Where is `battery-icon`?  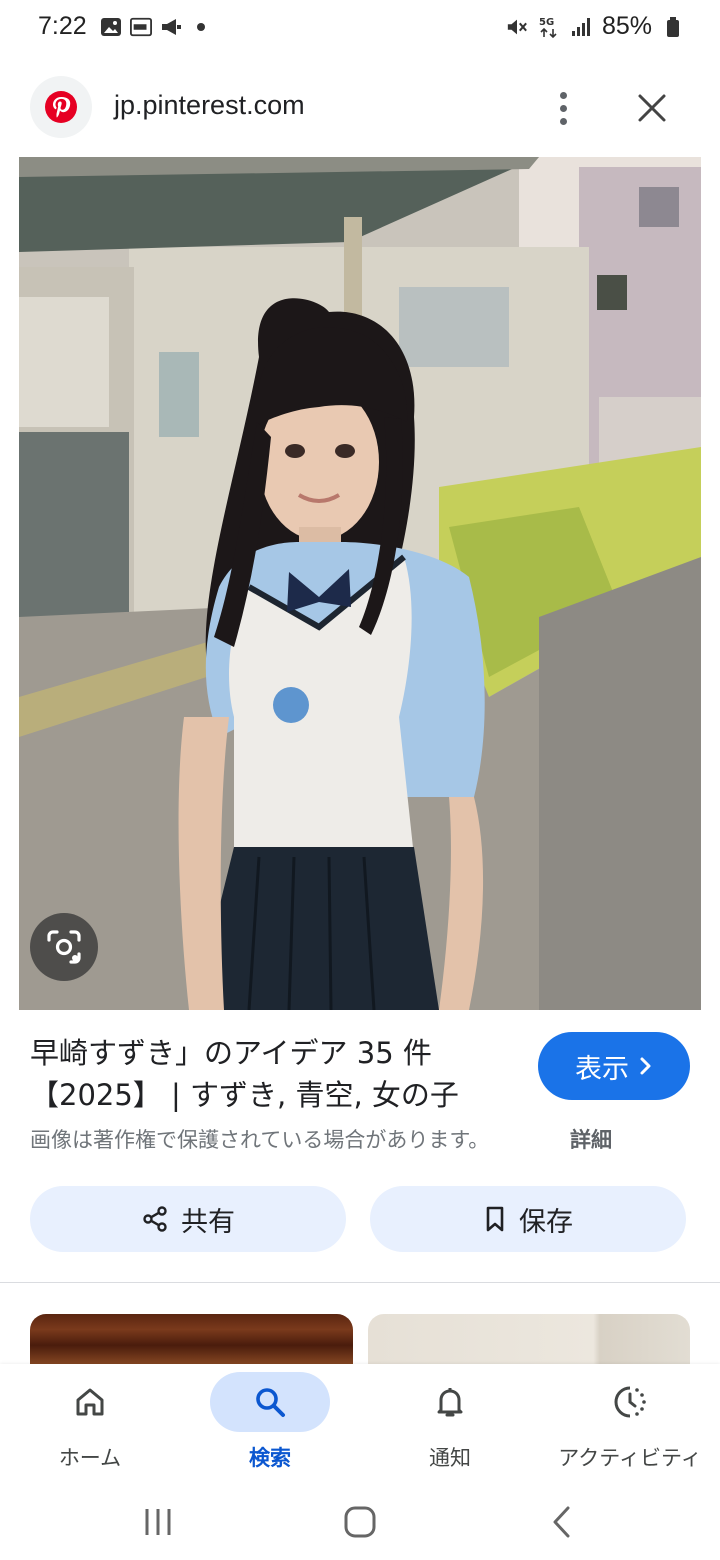
battery-icon is located at coordinates (673, 27).